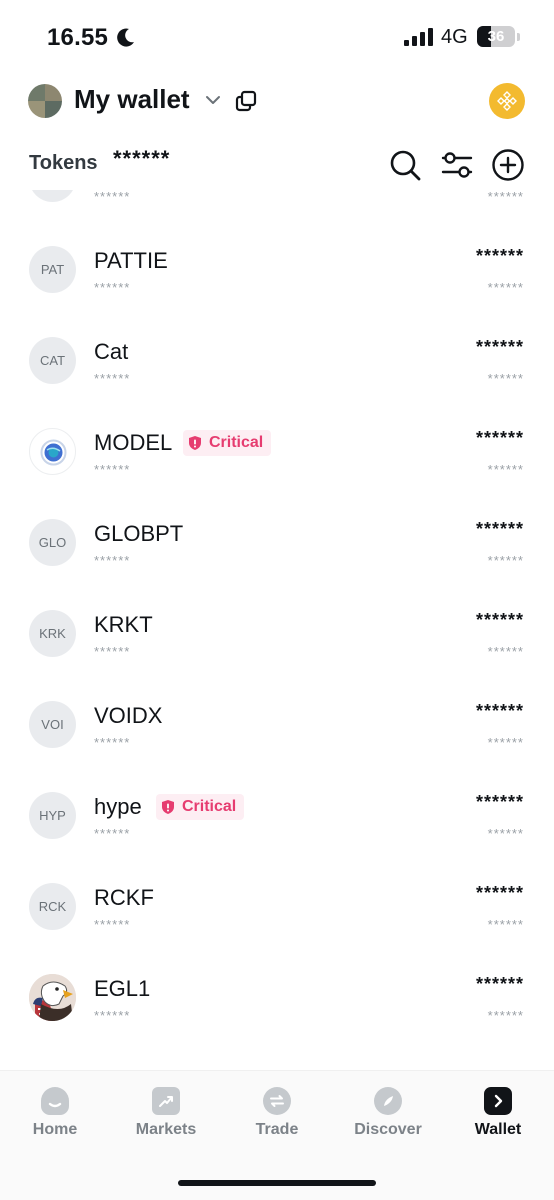  What do you see at coordinates (52, 724) in the screenshot?
I see `token-icon: VOI` at bounding box center [52, 724].